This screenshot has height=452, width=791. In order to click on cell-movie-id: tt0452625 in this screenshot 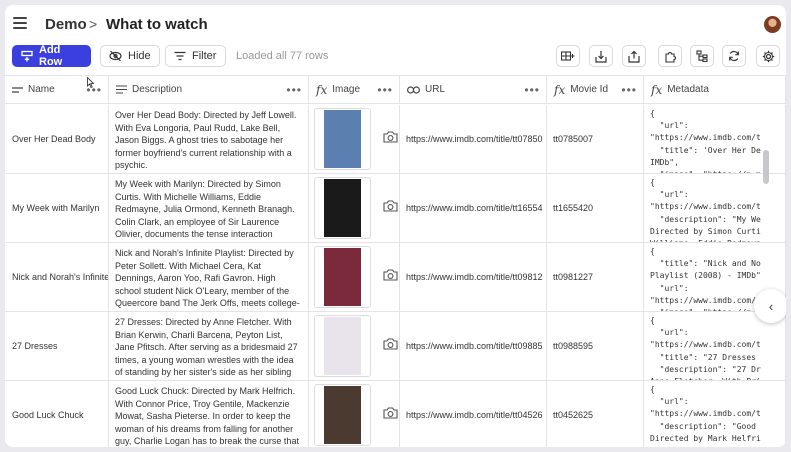, I will do `click(595, 414)`.